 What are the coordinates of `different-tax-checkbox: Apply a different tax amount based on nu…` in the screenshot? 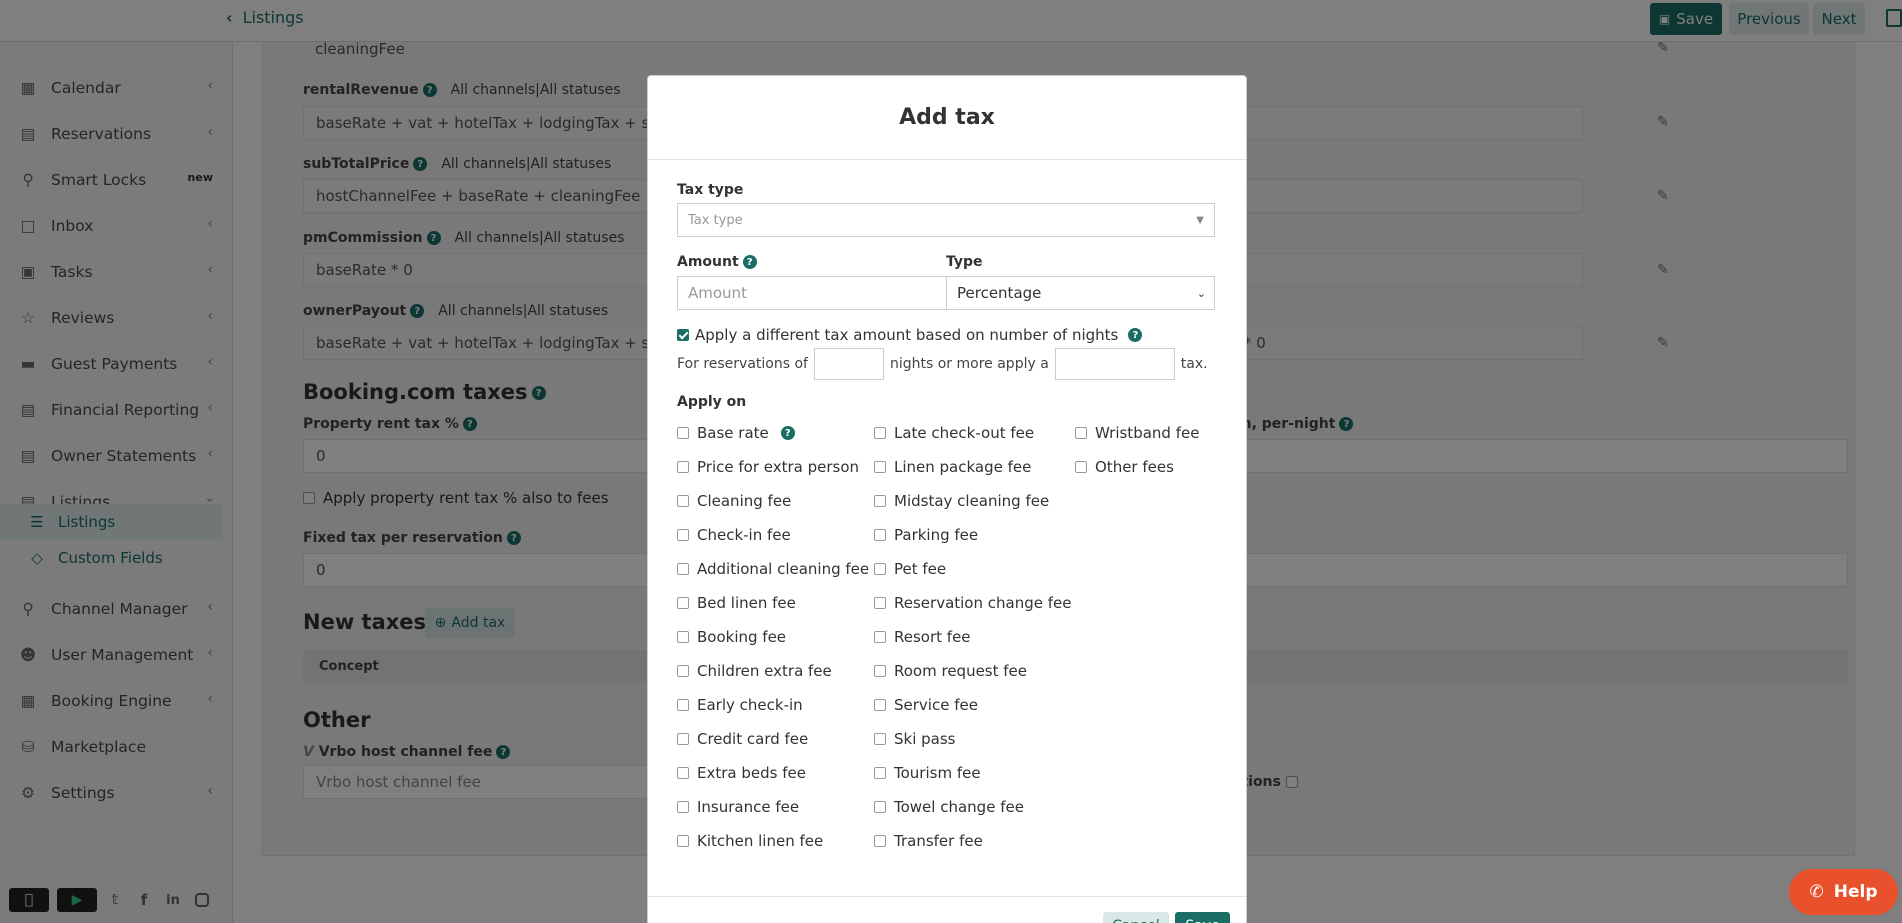 It's located at (910, 335).